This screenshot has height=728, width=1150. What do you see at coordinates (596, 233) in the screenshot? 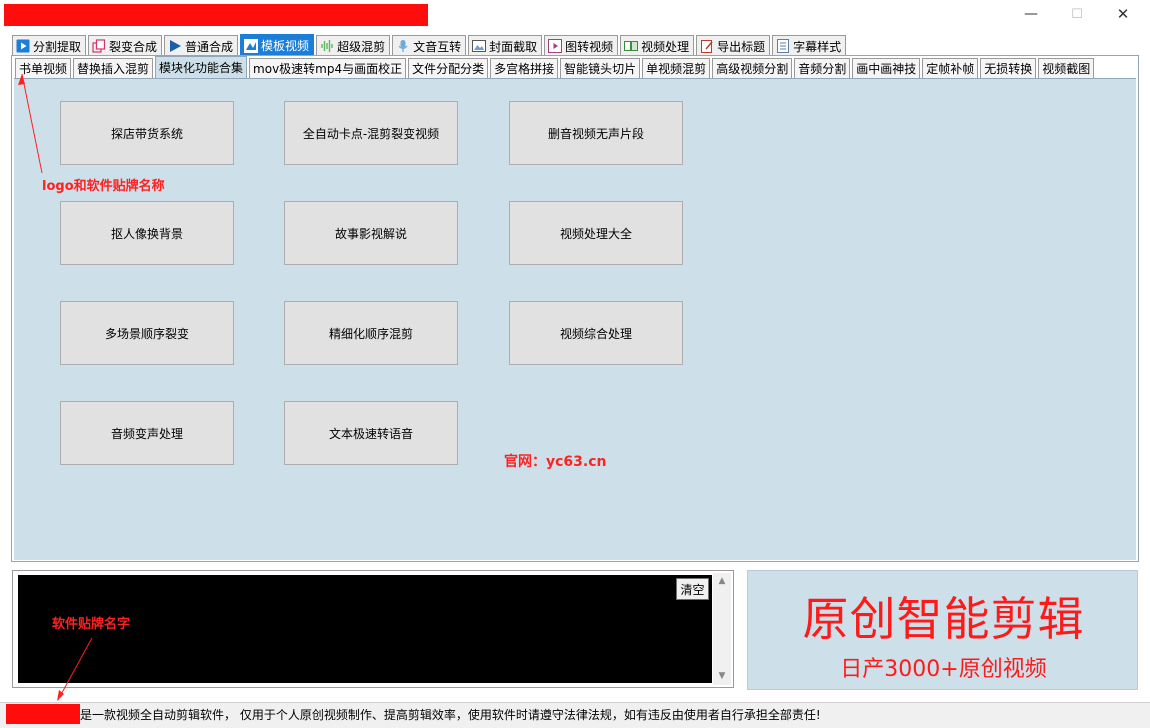
I see `function-button: 视频处理大全` at bounding box center [596, 233].